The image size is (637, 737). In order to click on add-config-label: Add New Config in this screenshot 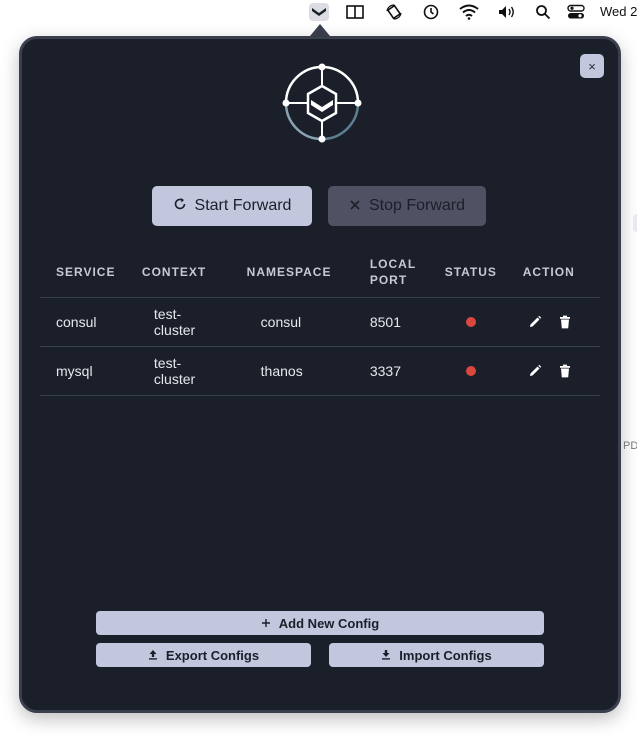, I will do `click(329, 623)`.